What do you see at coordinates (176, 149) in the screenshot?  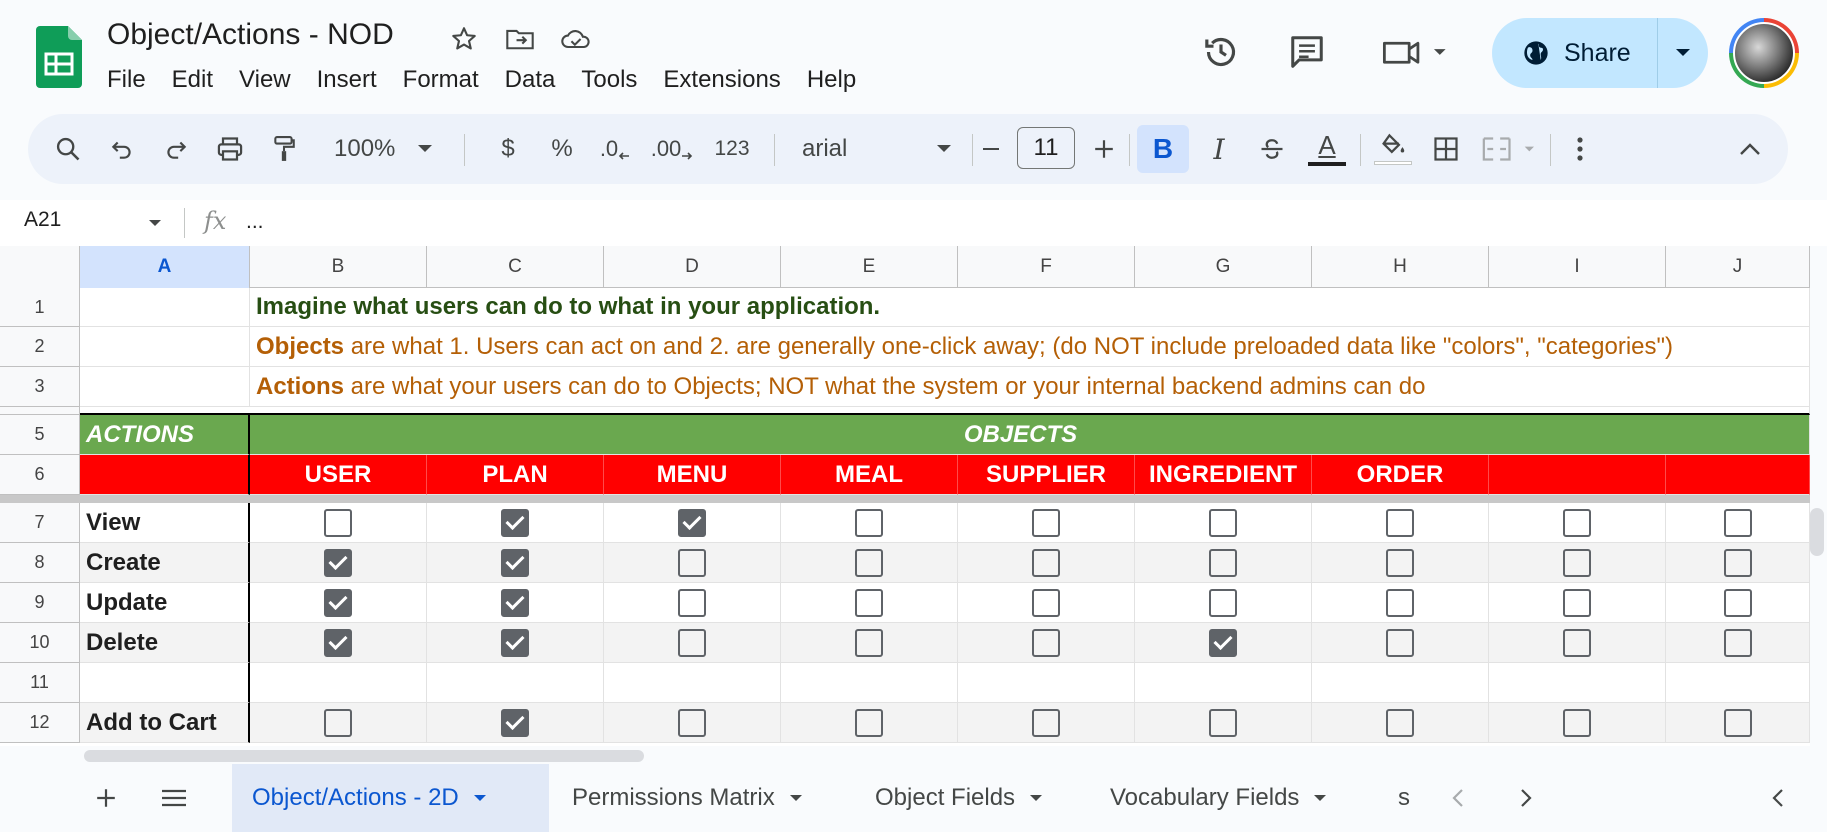 I see `redo-icon` at bounding box center [176, 149].